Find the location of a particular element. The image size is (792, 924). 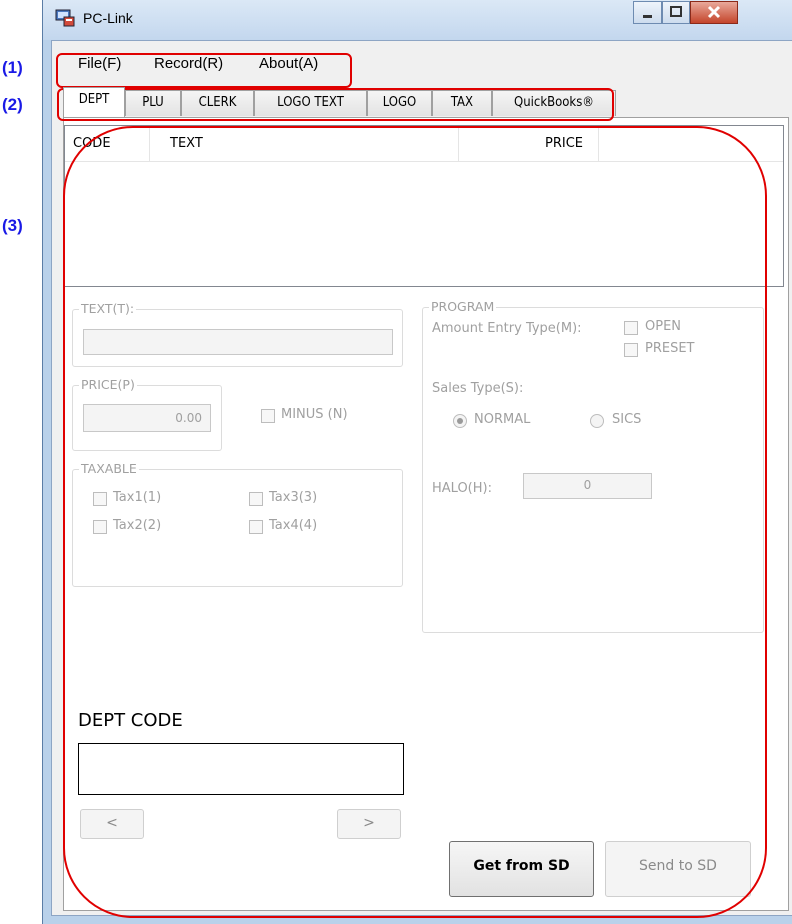

taxable-group-label: TAXABLE is located at coordinates (109, 468).